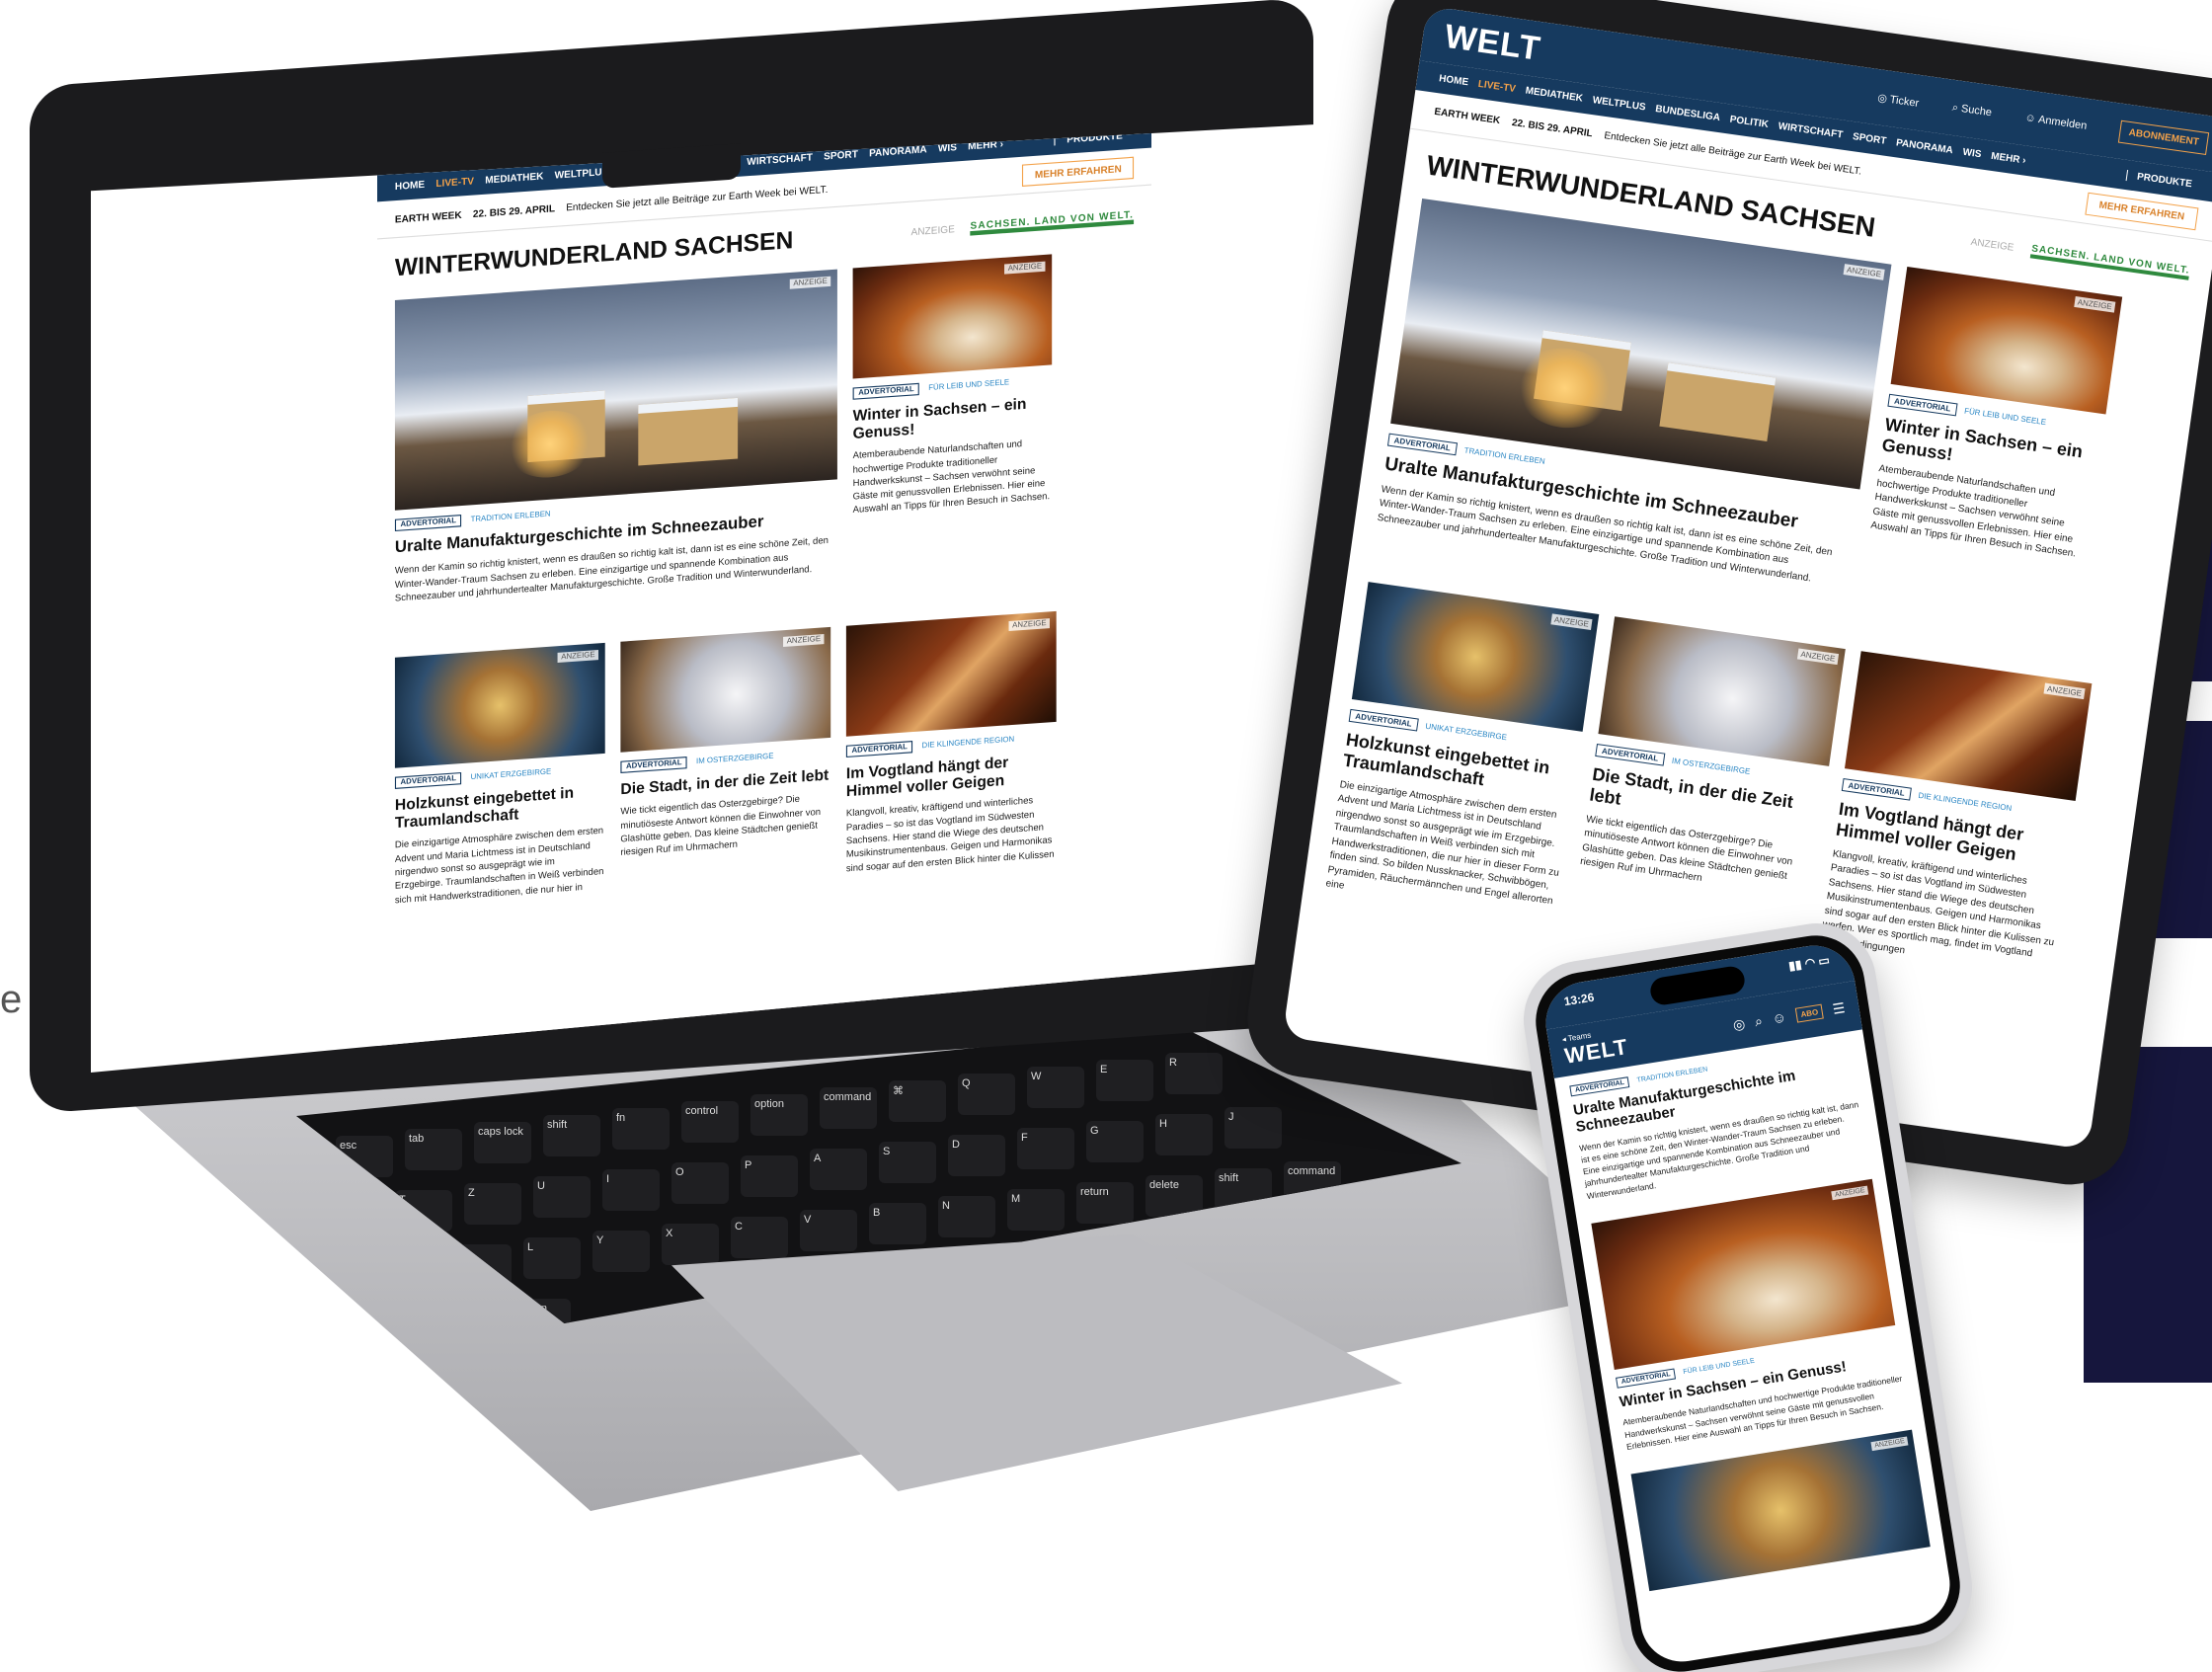 This screenshot has height=1672, width=2212. Describe the element at coordinates (1740, 1024) in the screenshot. I see `ticker-icon: ◎` at that location.